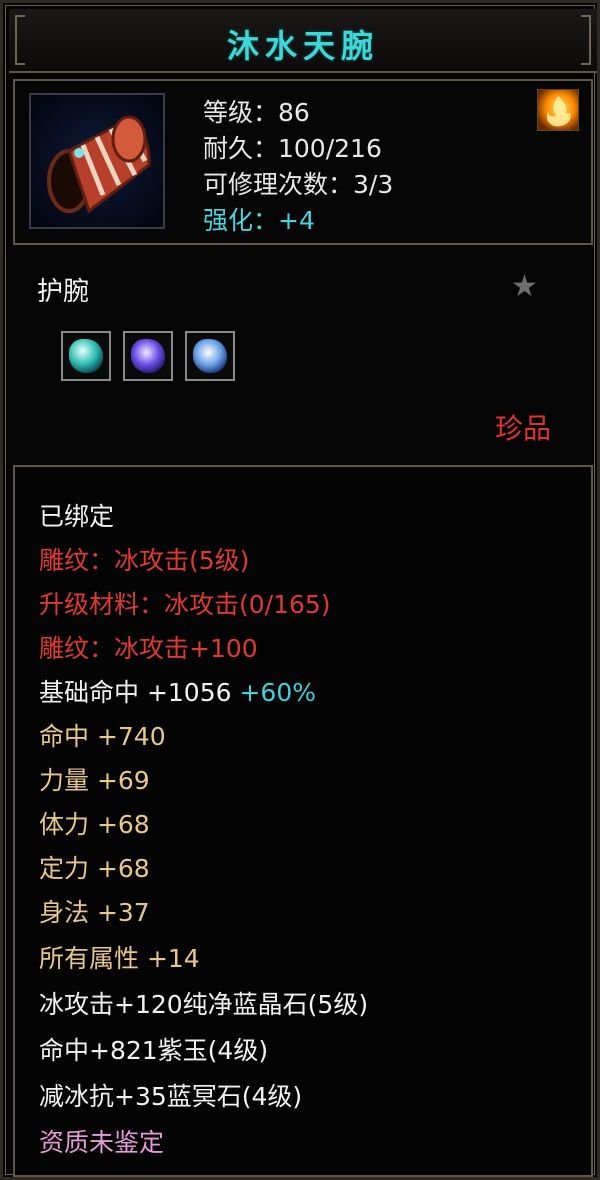 This screenshot has height=1180, width=600. What do you see at coordinates (86, 356) in the screenshot?
I see `green-gem-icon` at bounding box center [86, 356].